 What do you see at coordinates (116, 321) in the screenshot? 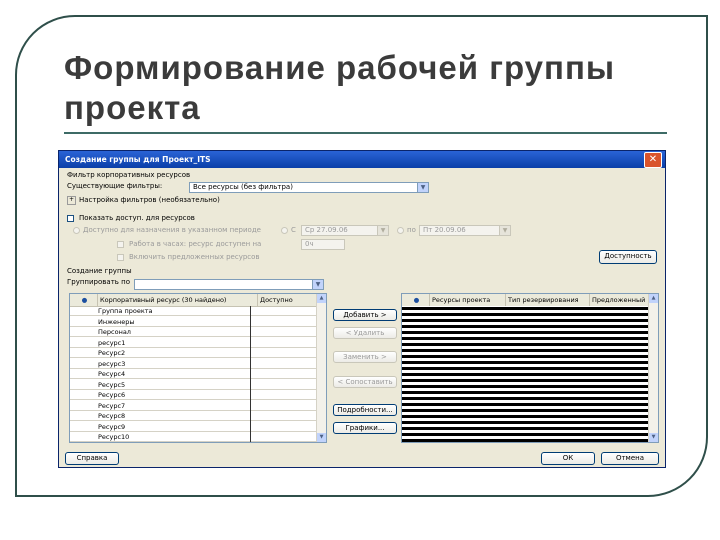
I see `resource-name: Инженеры` at bounding box center [116, 321].